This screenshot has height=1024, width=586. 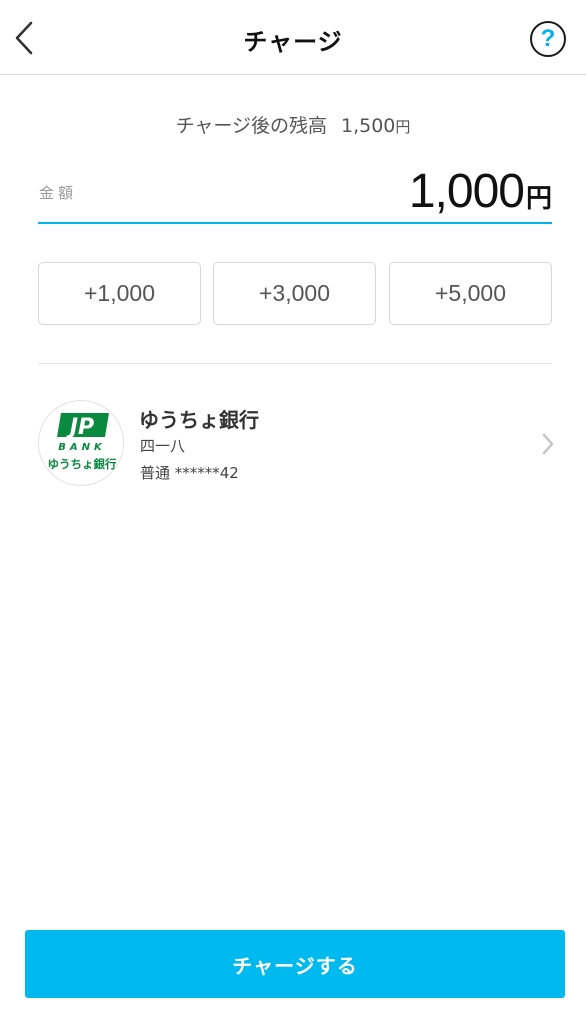 What do you see at coordinates (163, 446) in the screenshot?
I see `bank-branch: 四一八` at bounding box center [163, 446].